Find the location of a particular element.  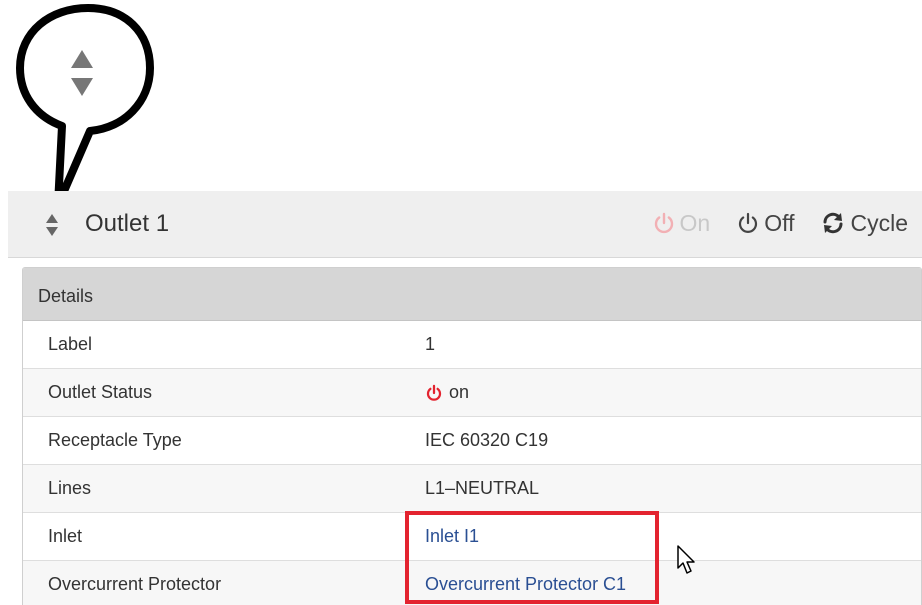

sort-arrows-icon is located at coordinates (52, 225).